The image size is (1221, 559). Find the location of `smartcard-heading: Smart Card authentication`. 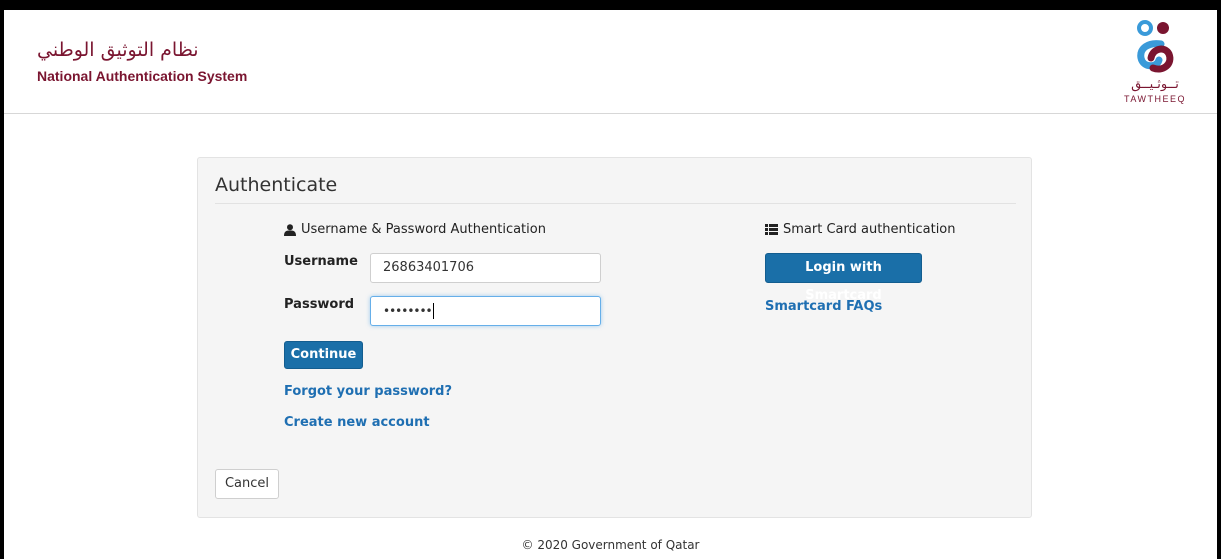

smartcard-heading: Smart Card authentication is located at coordinates (860, 229).